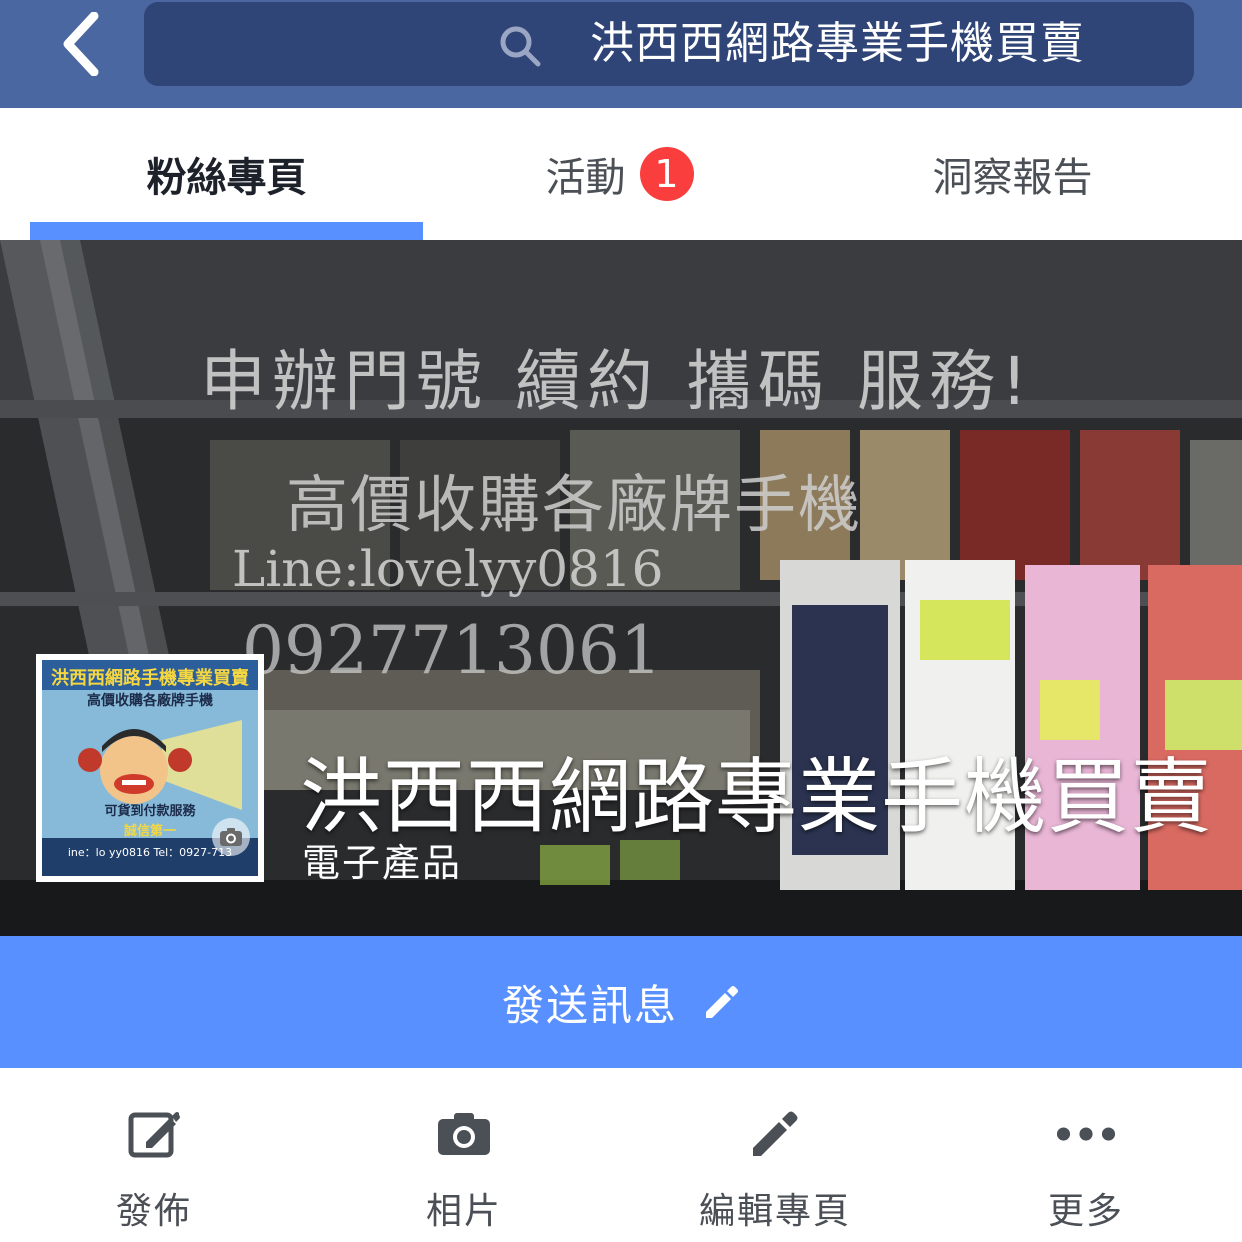  What do you see at coordinates (153, 1211) in the screenshot?
I see `publish-label: 發佈` at bounding box center [153, 1211].